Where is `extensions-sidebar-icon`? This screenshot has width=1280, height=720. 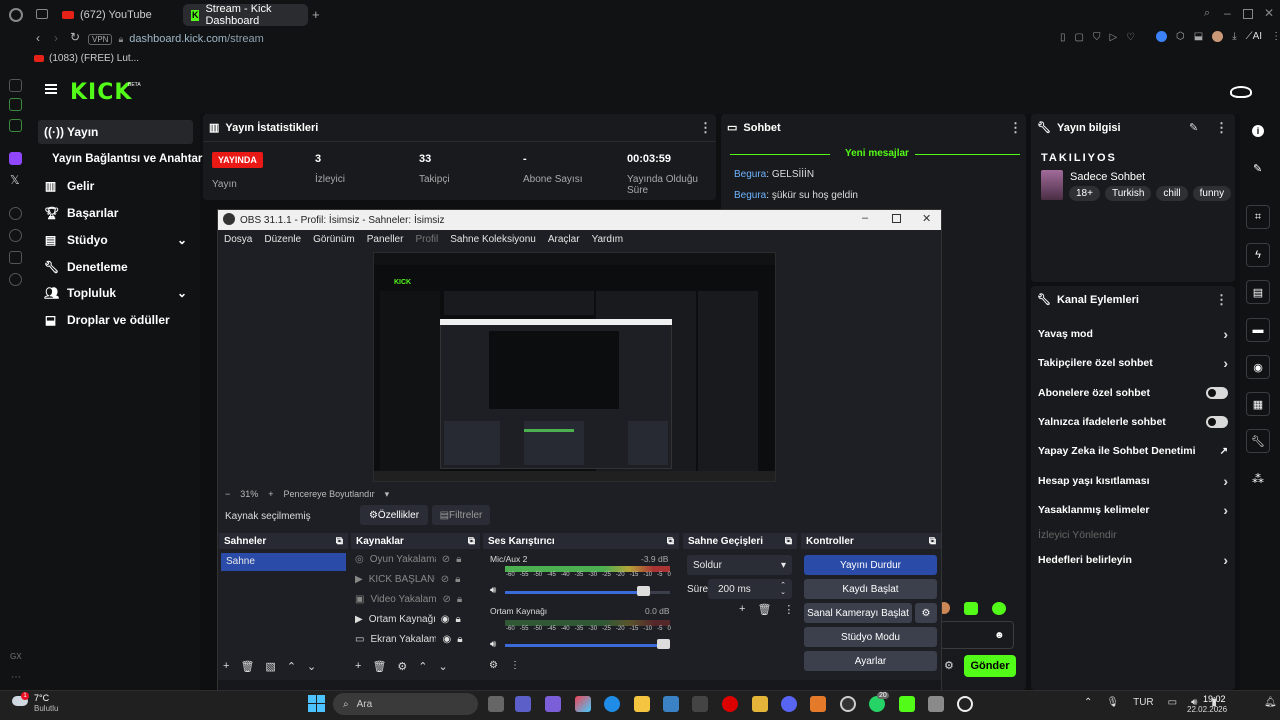
extensions-sidebar-icon is located at coordinates (15, 257).